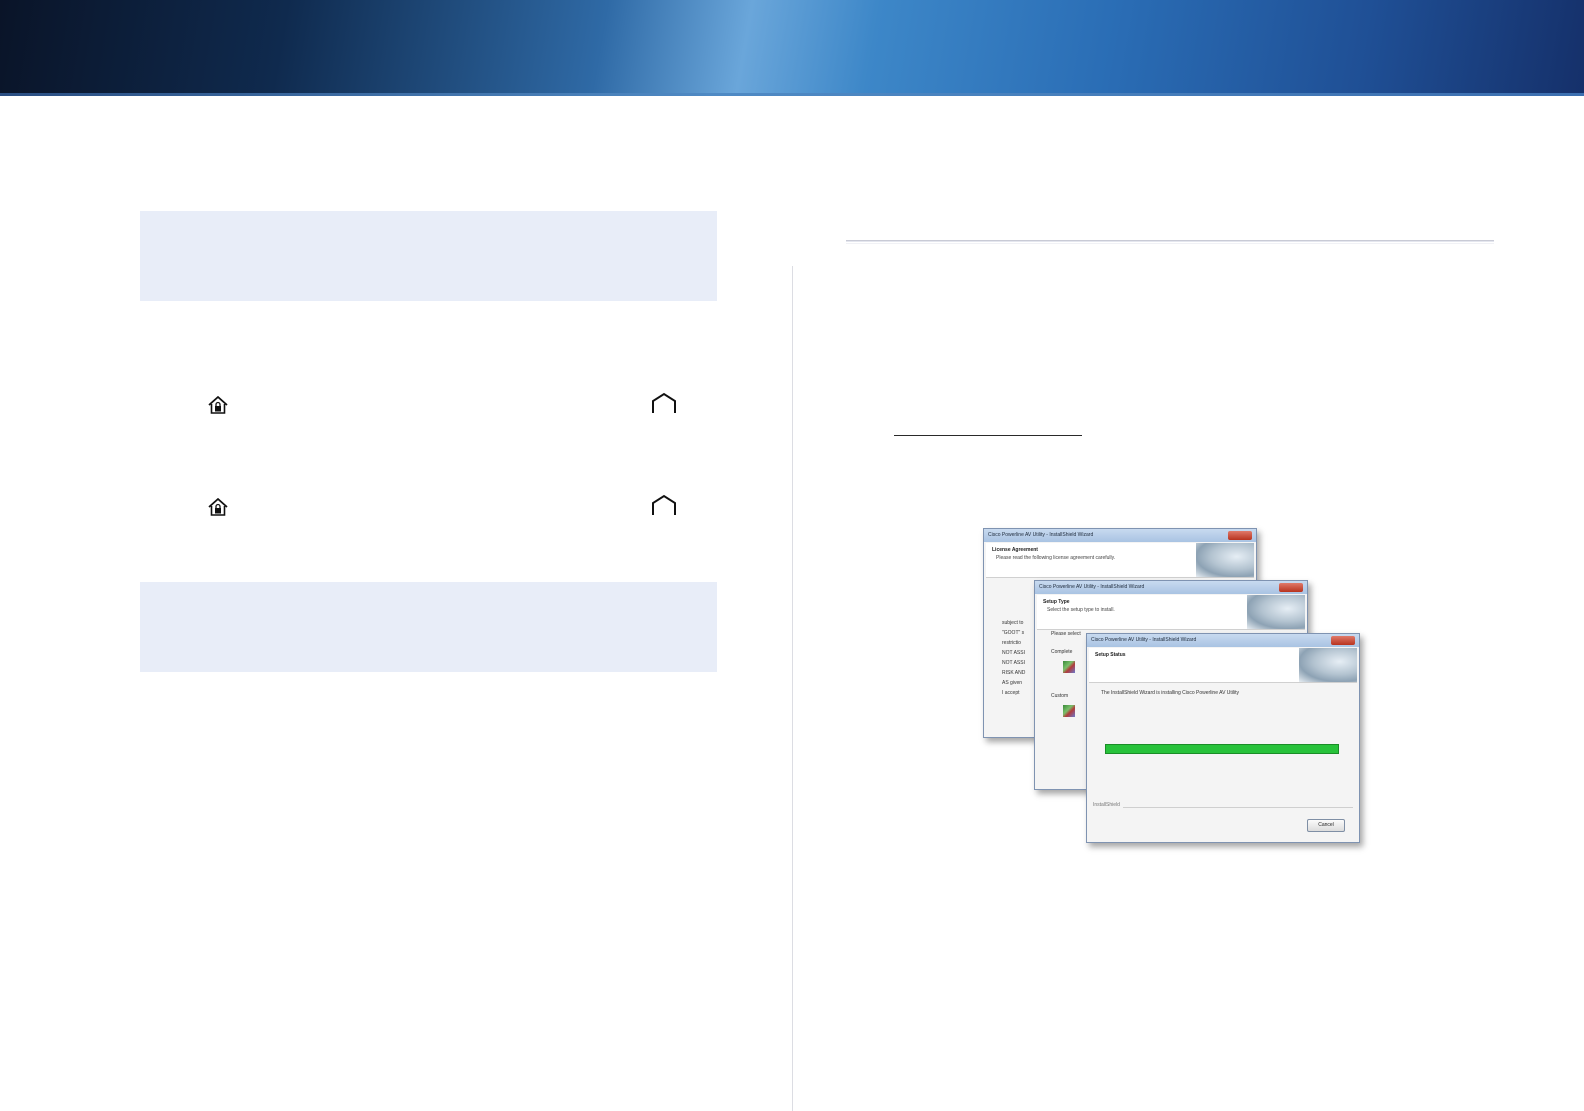 This screenshot has height=1111, width=1584. I want to click on setup-prompt: Please select, so click(1066, 634).